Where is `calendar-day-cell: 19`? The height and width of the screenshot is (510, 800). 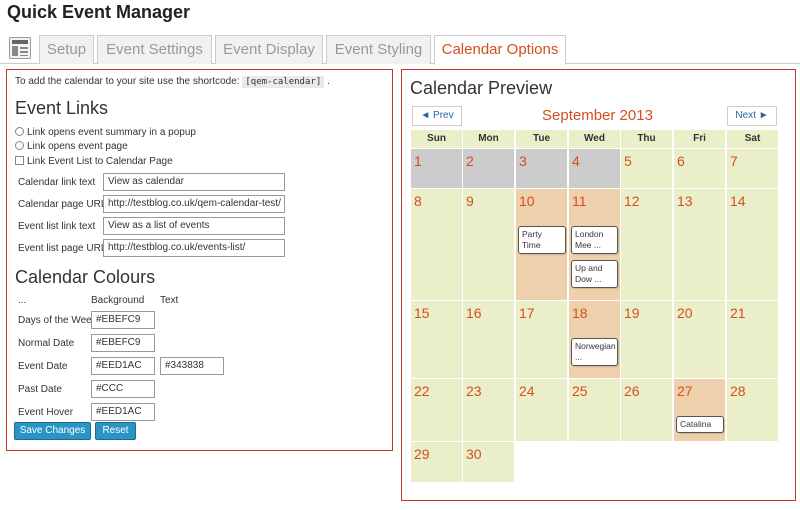
calendar-day-cell: 19 is located at coordinates (646, 339).